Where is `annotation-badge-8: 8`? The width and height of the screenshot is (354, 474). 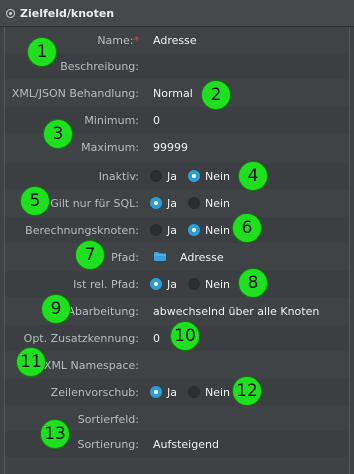
annotation-badge-8: 8 is located at coordinates (253, 283).